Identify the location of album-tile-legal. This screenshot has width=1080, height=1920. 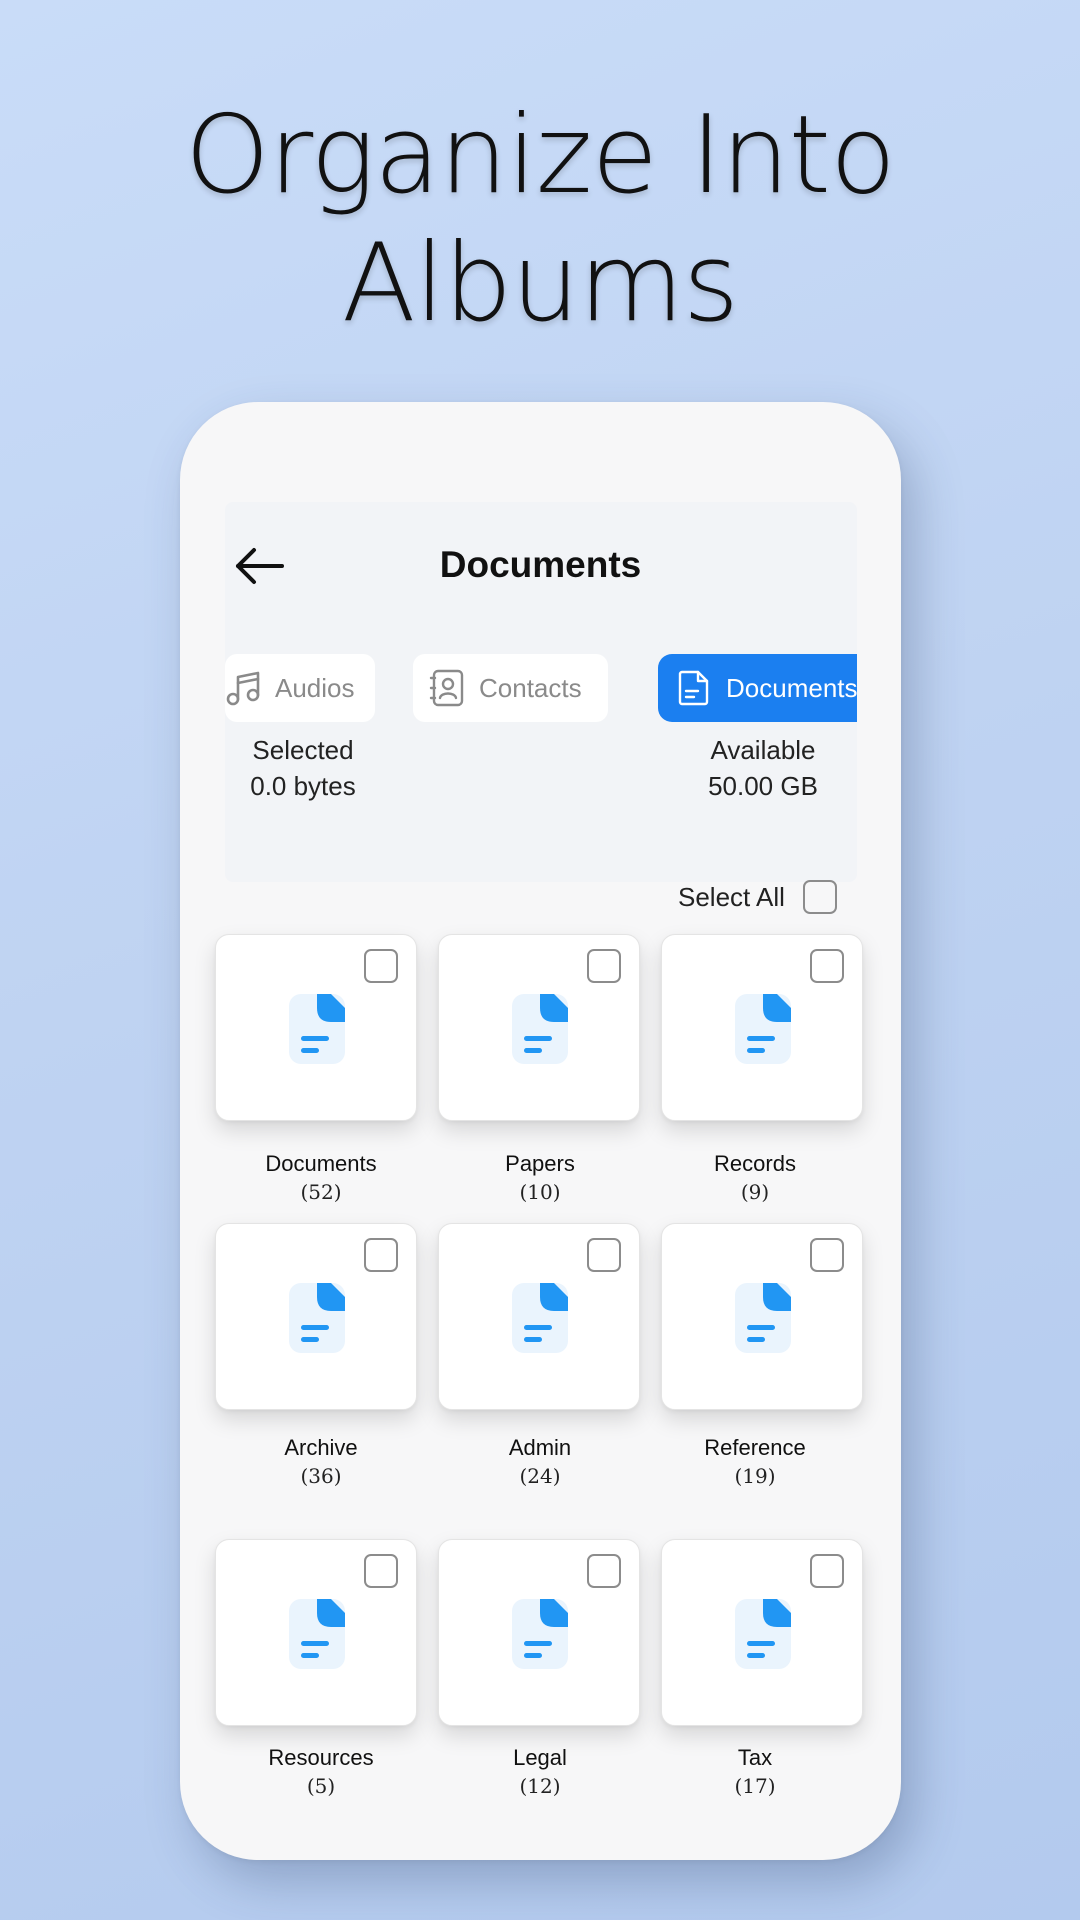
(539, 1632).